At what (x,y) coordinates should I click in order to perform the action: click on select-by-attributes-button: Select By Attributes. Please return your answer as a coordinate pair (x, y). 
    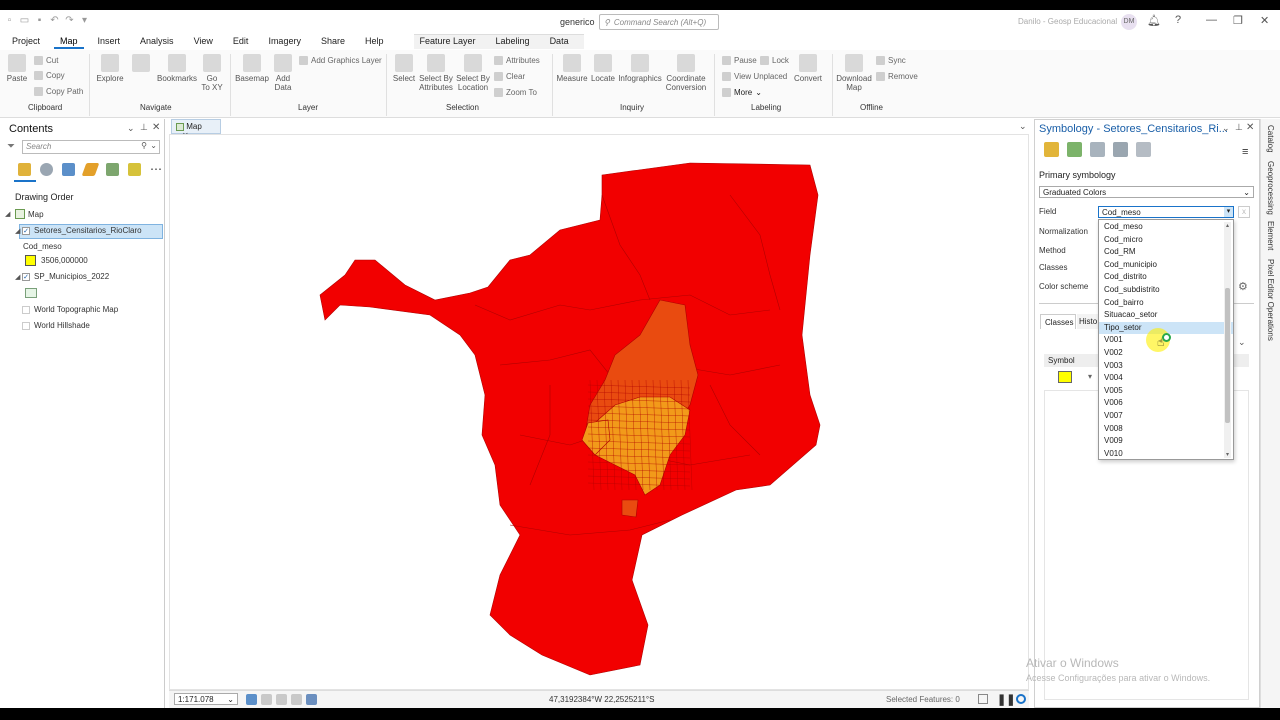
    Looking at the image, I should click on (436, 73).